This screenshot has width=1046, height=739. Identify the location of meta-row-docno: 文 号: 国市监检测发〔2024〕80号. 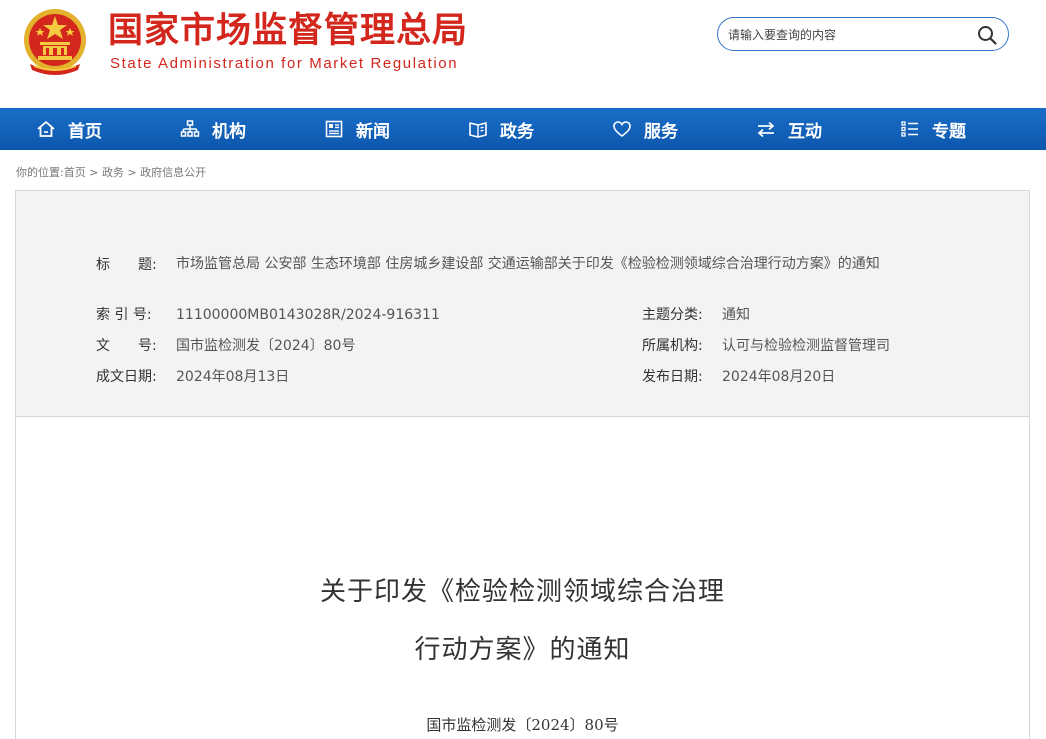
(225, 346).